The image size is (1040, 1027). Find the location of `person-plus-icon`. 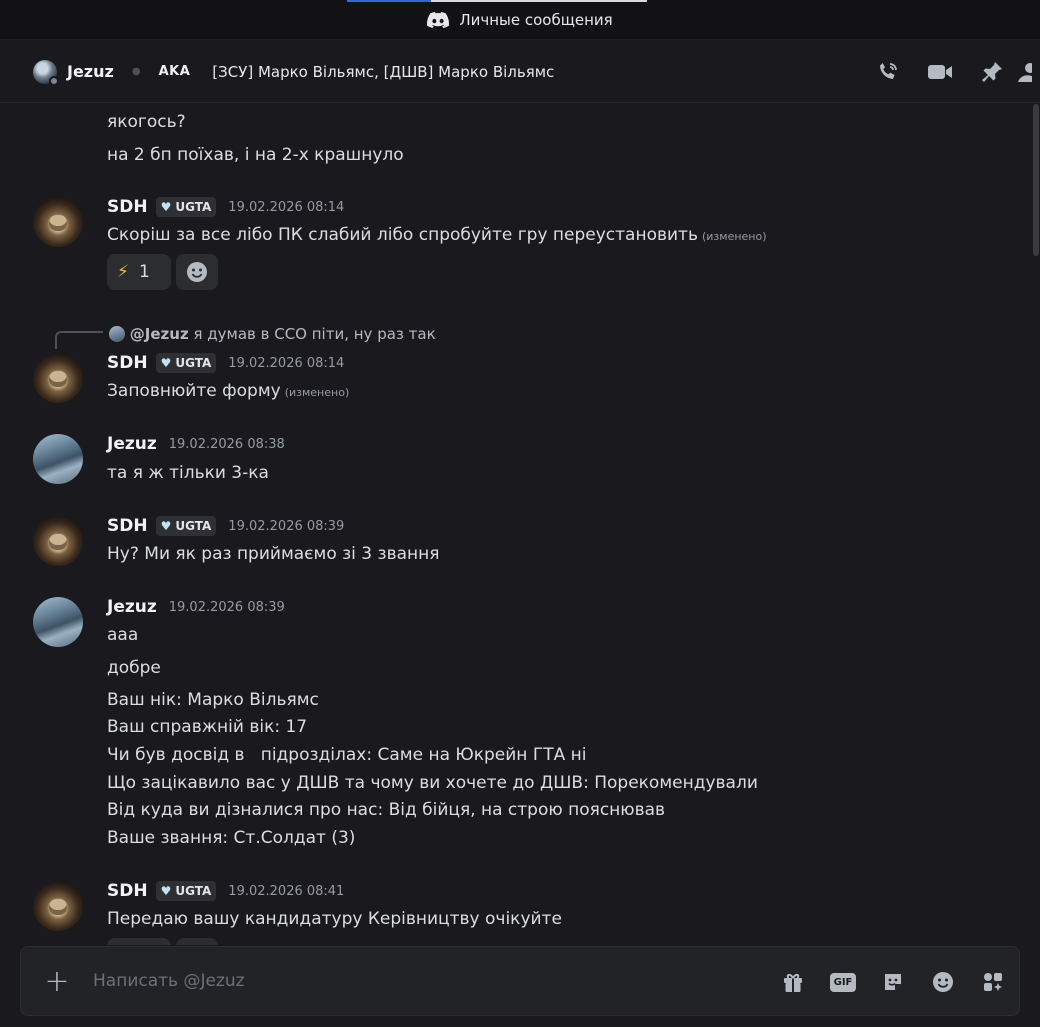

person-plus-icon is located at coordinates (1025, 72).